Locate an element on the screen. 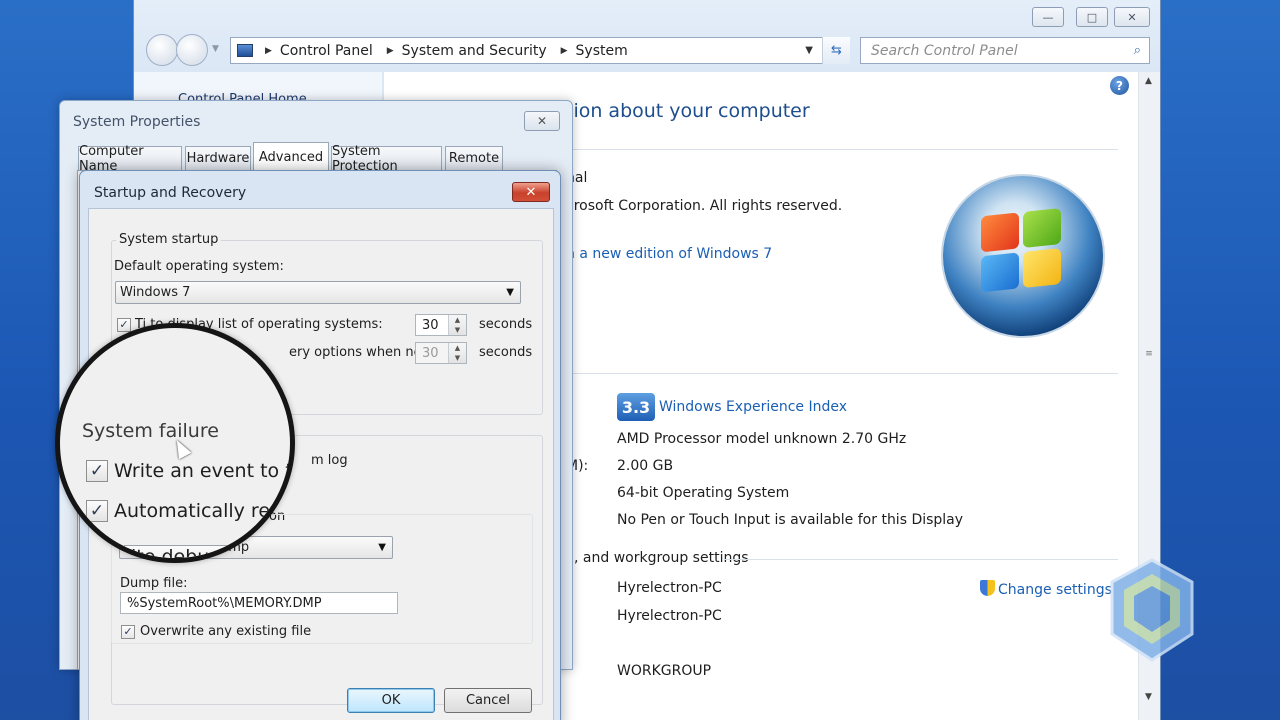 The width and height of the screenshot is (1280, 720). breadcrumb-system: System is located at coordinates (602, 51).